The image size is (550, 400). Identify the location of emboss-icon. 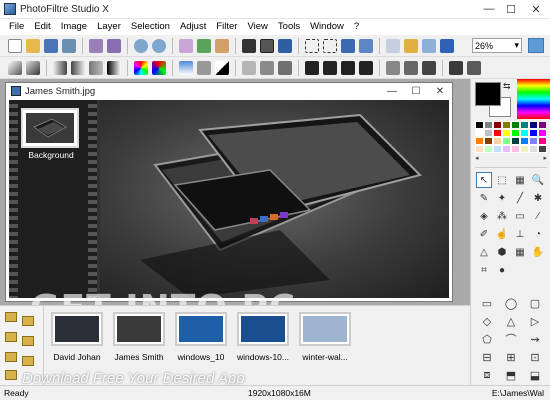
(474, 67).